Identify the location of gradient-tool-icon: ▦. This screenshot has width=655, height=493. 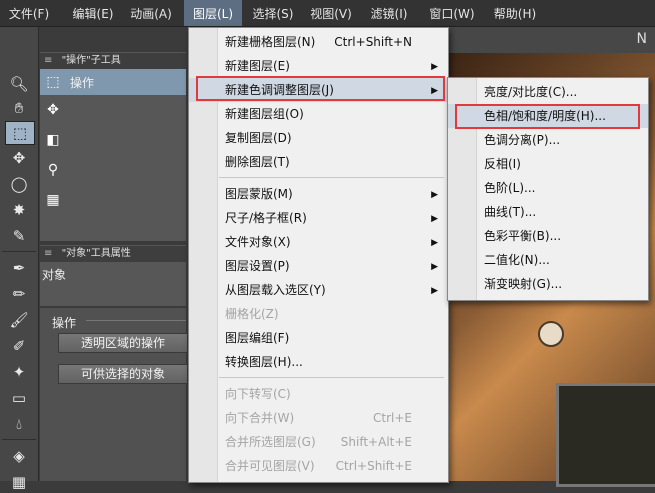
(19, 482).